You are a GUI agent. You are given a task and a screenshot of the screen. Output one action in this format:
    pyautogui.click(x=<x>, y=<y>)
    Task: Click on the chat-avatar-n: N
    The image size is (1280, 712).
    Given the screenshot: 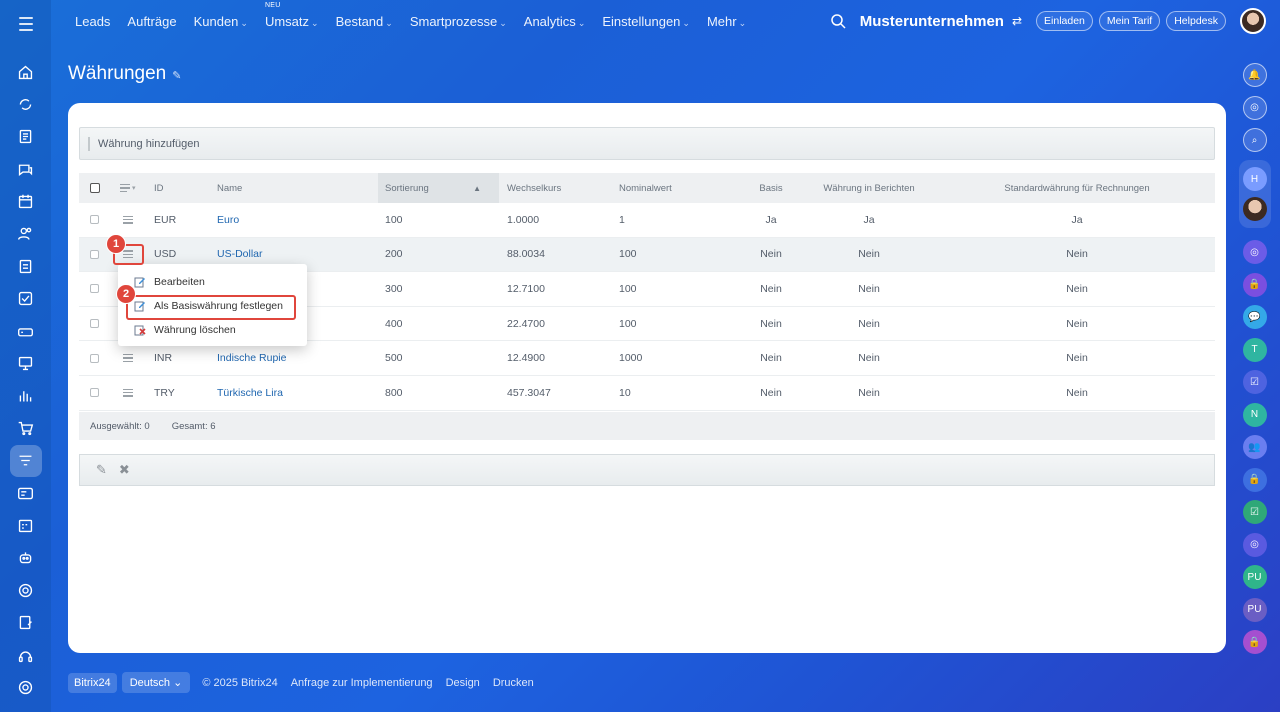 What is the action you would take?
    pyautogui.click(x=1254, y=414)
    